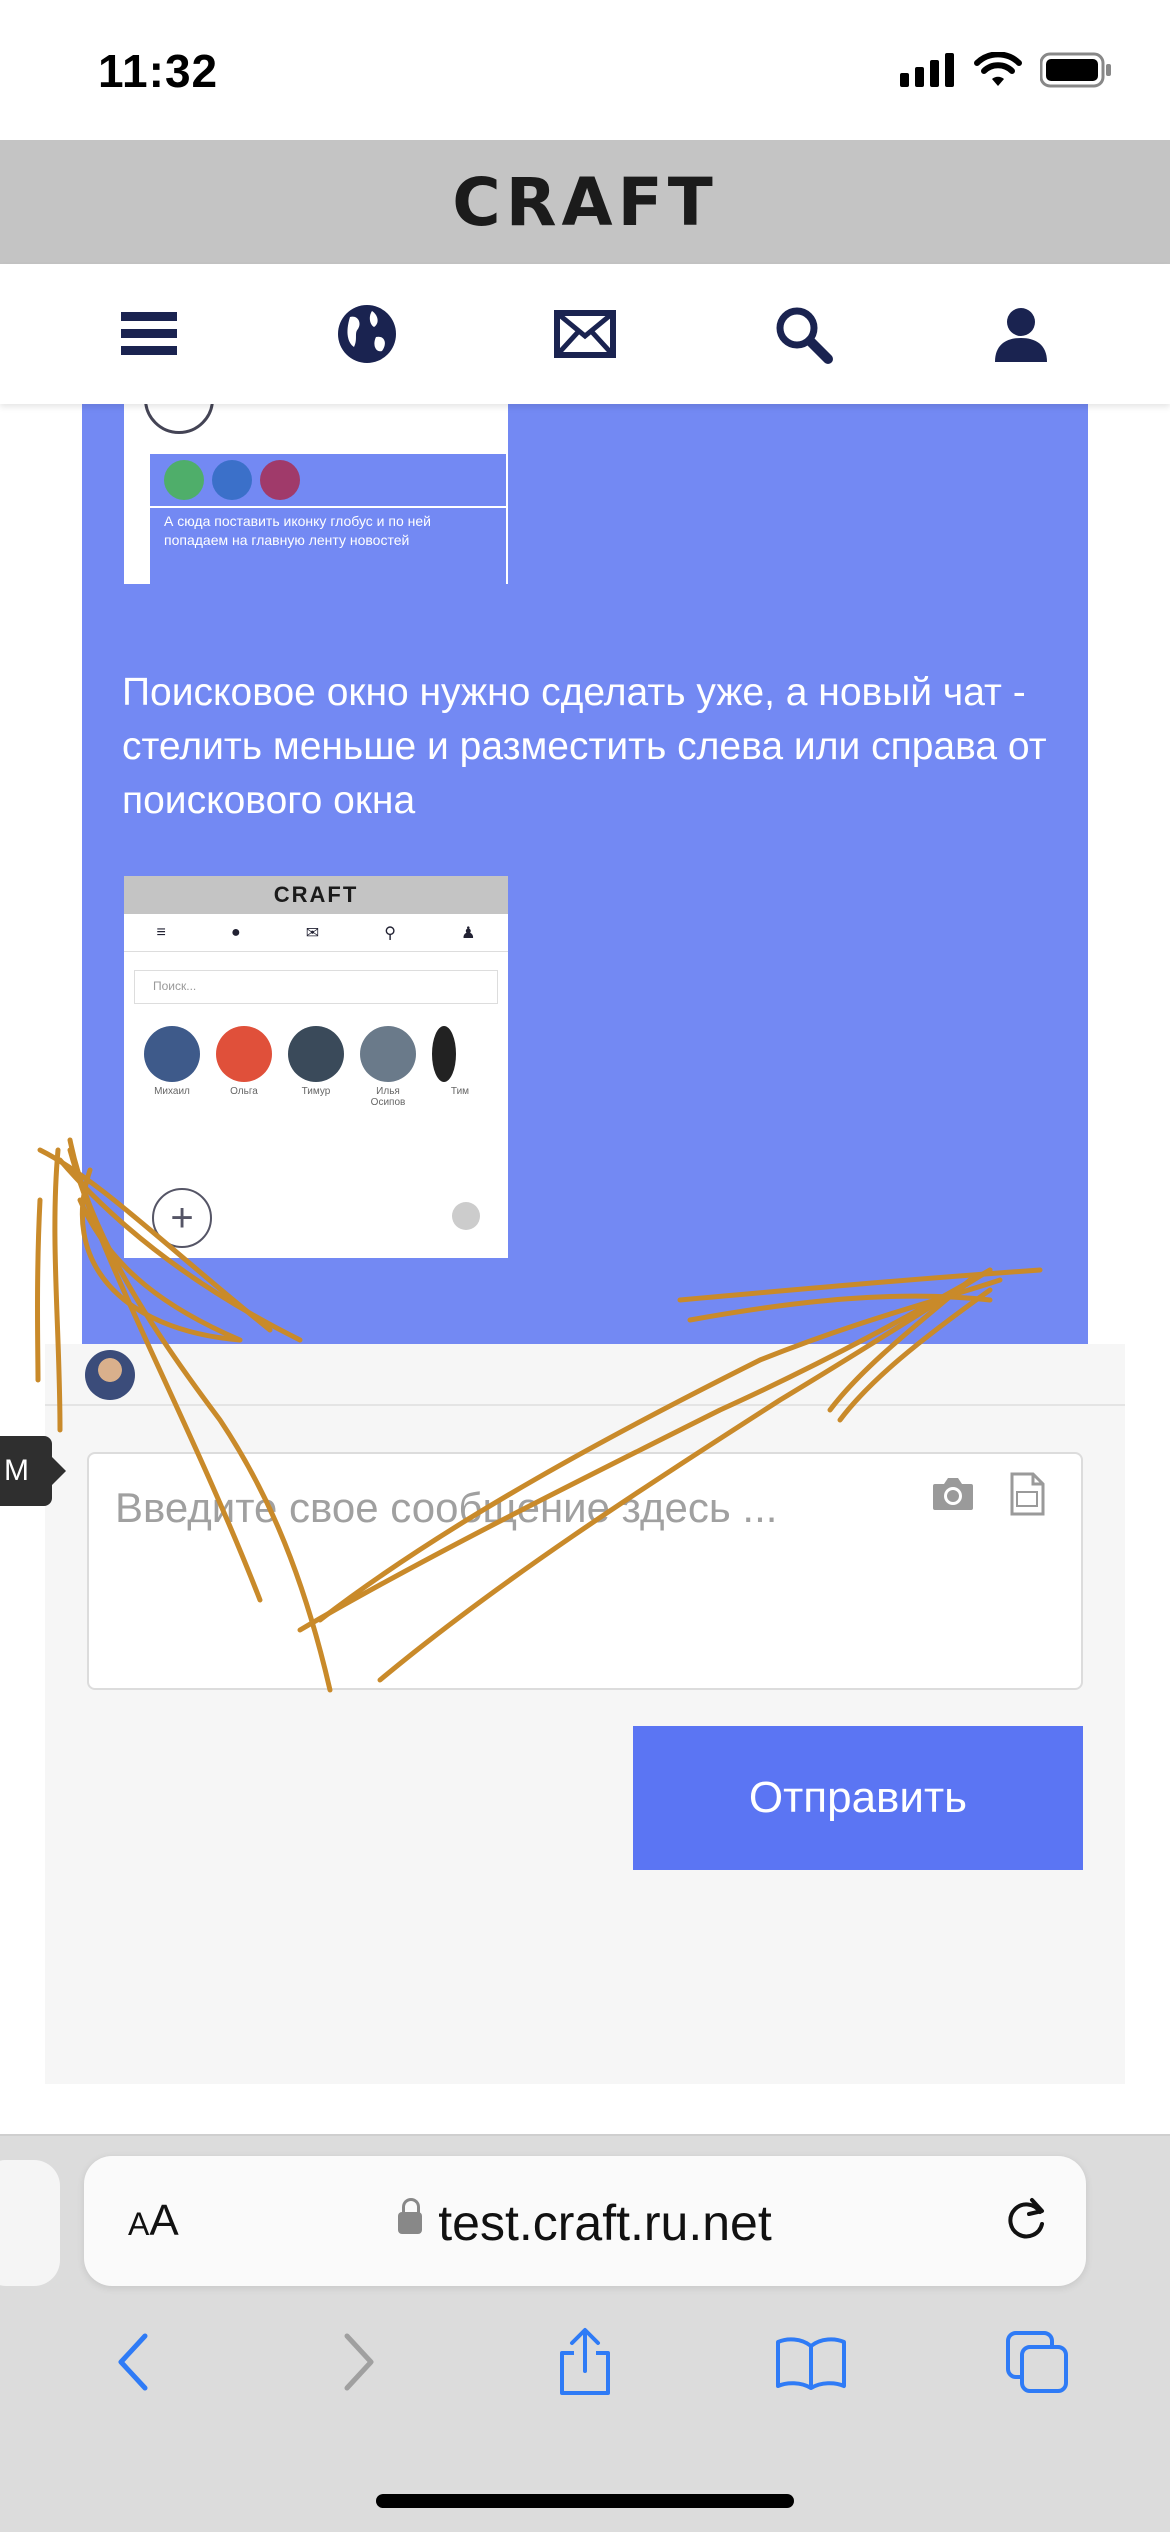 Image resolution: width=1170 pixels, height=2532 pixels. I want to click on nav-search, so click(803, 334).